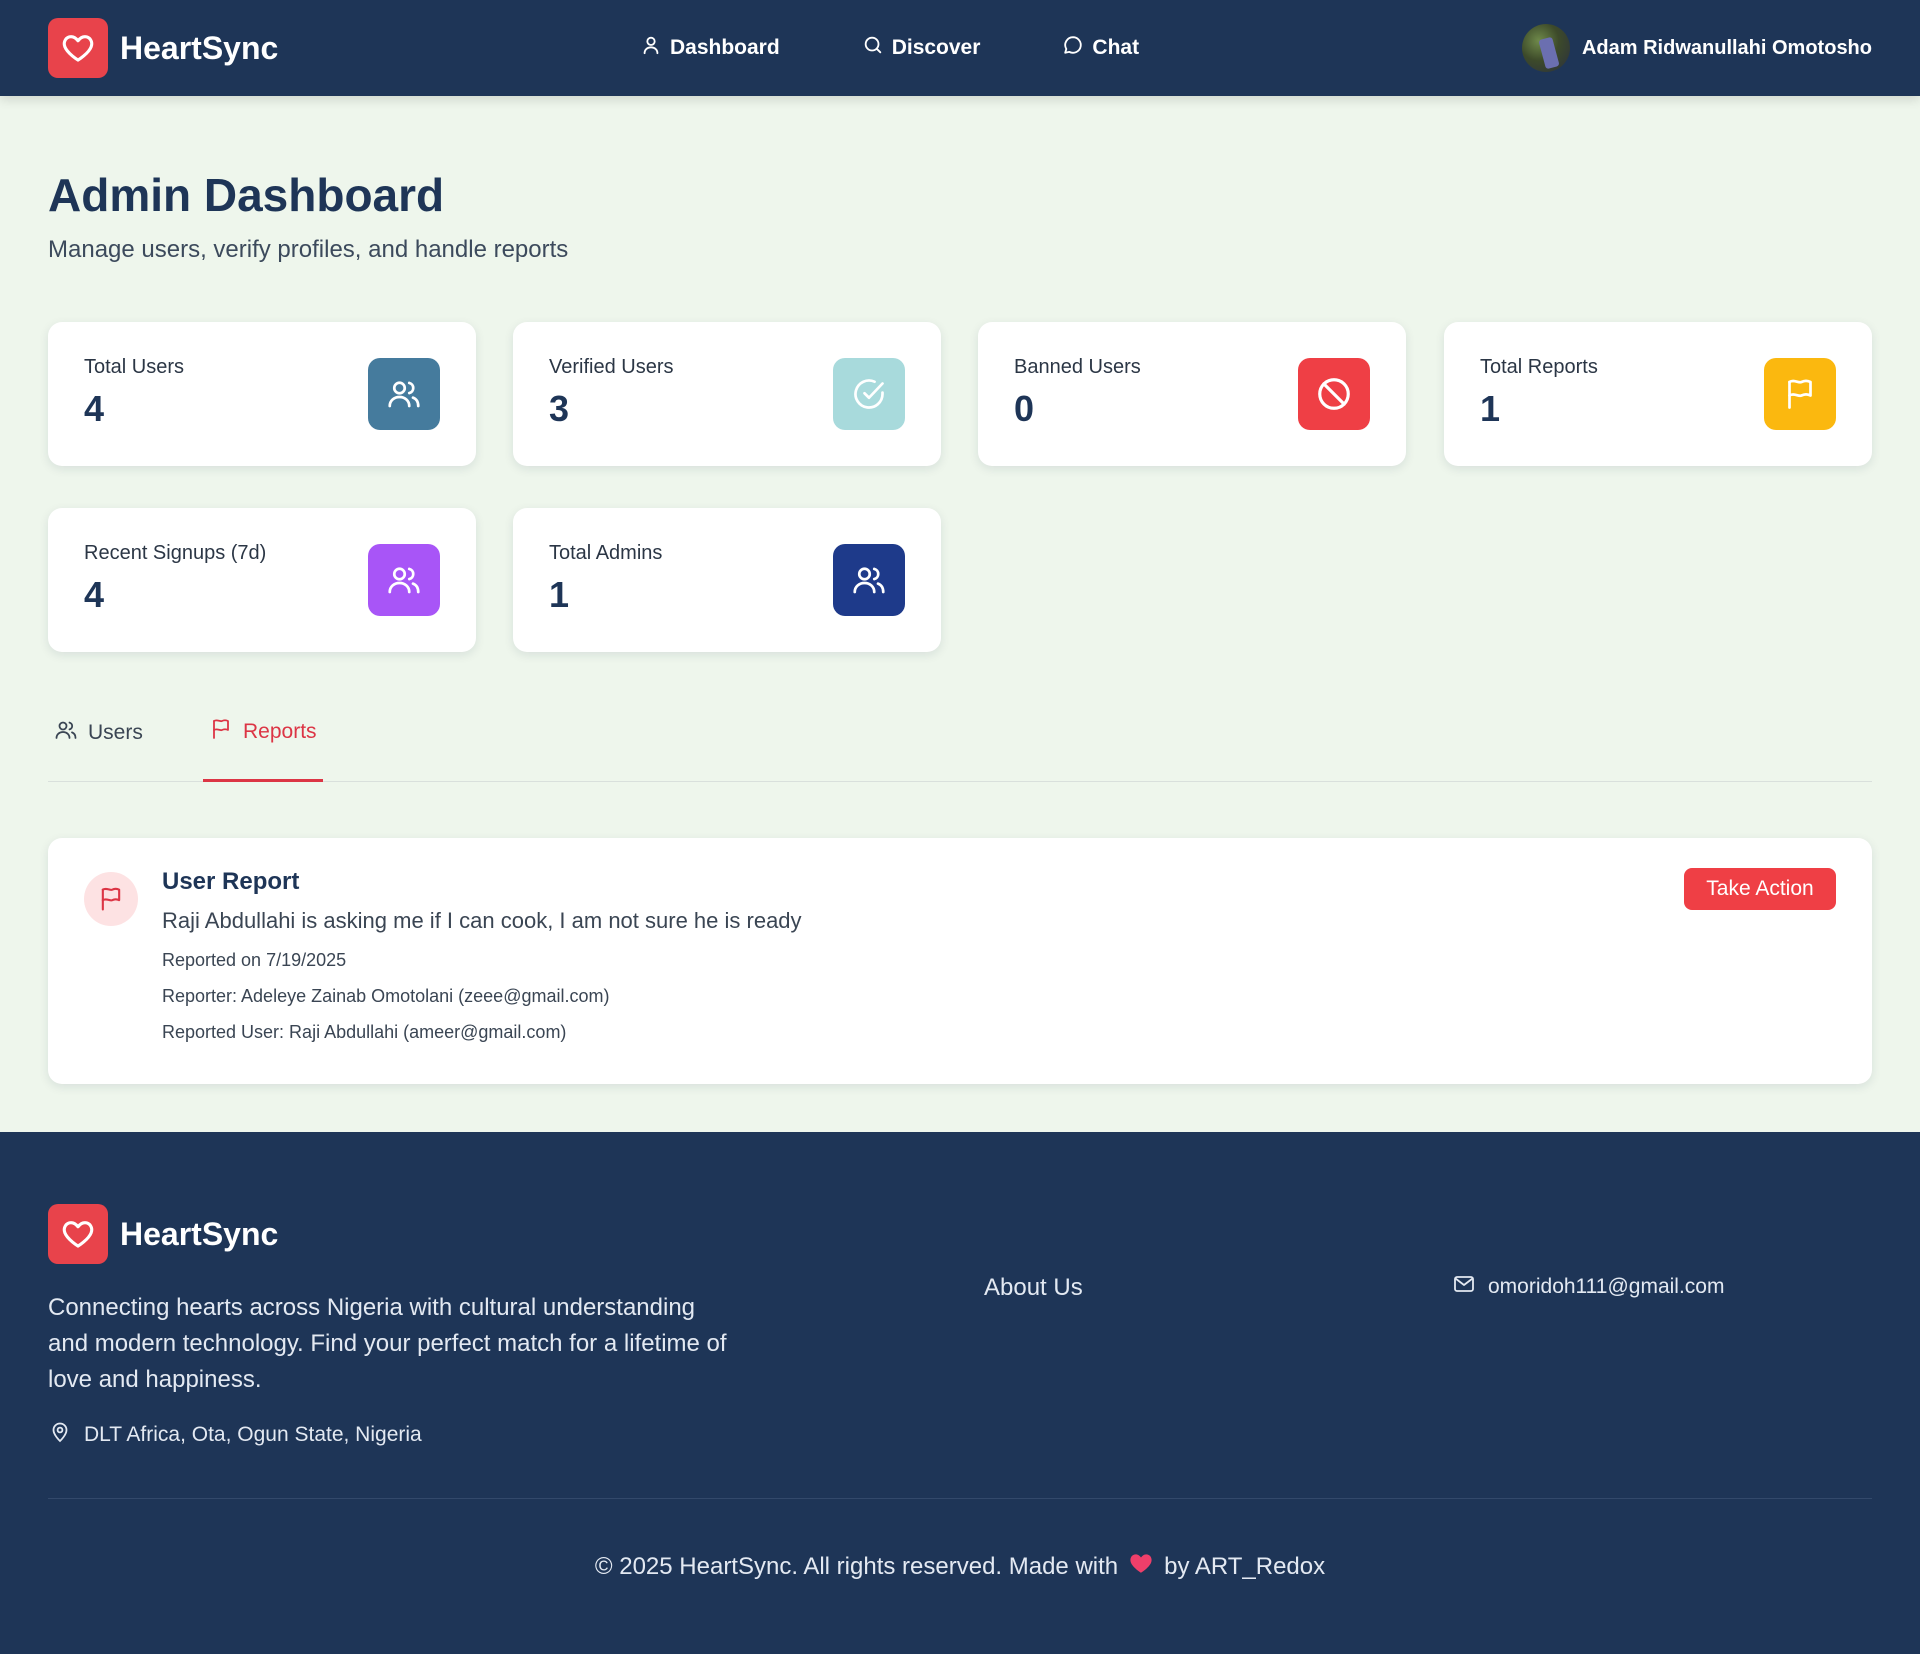 The height and width of the screenshot is (1654, 1920). I want to click on page-title: Admin Dashboard, so click(246, 195).